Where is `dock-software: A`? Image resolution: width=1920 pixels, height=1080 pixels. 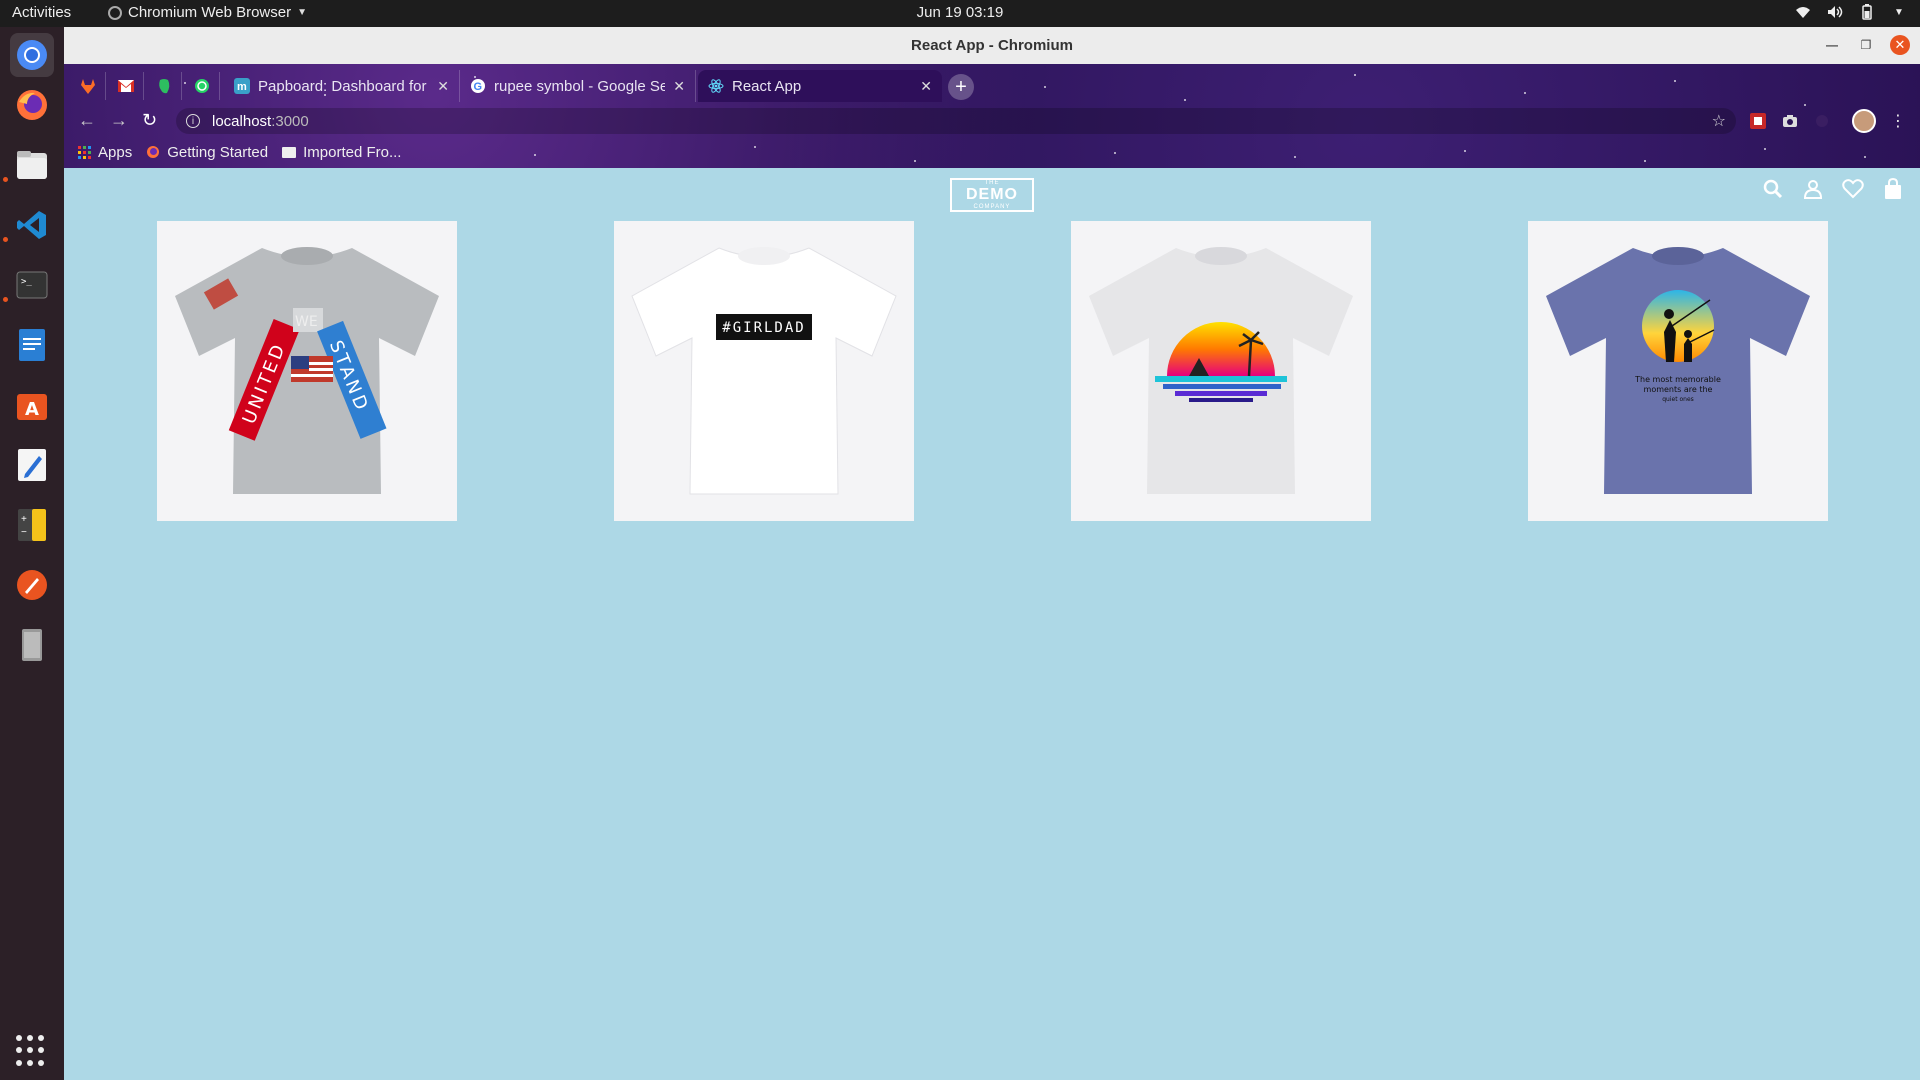 dock-software: A is located at coordinates (32, 405).